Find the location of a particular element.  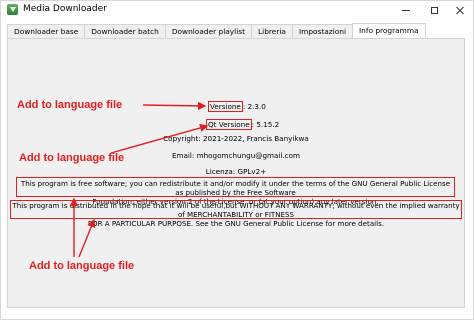

license-text: Licenza: GPLv2+ is located at coordinates (236, 171).